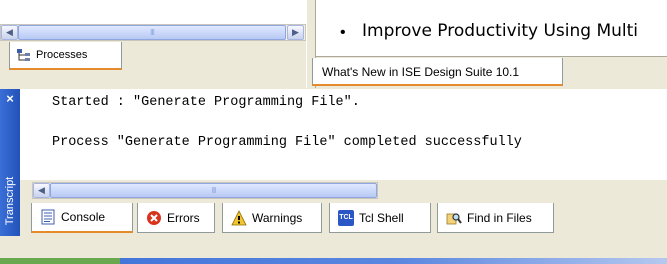  What do you see at coordinates (10, 201) in the screenshot?
I see `transcript-label: Transcript` at bounding box center [10, 201].